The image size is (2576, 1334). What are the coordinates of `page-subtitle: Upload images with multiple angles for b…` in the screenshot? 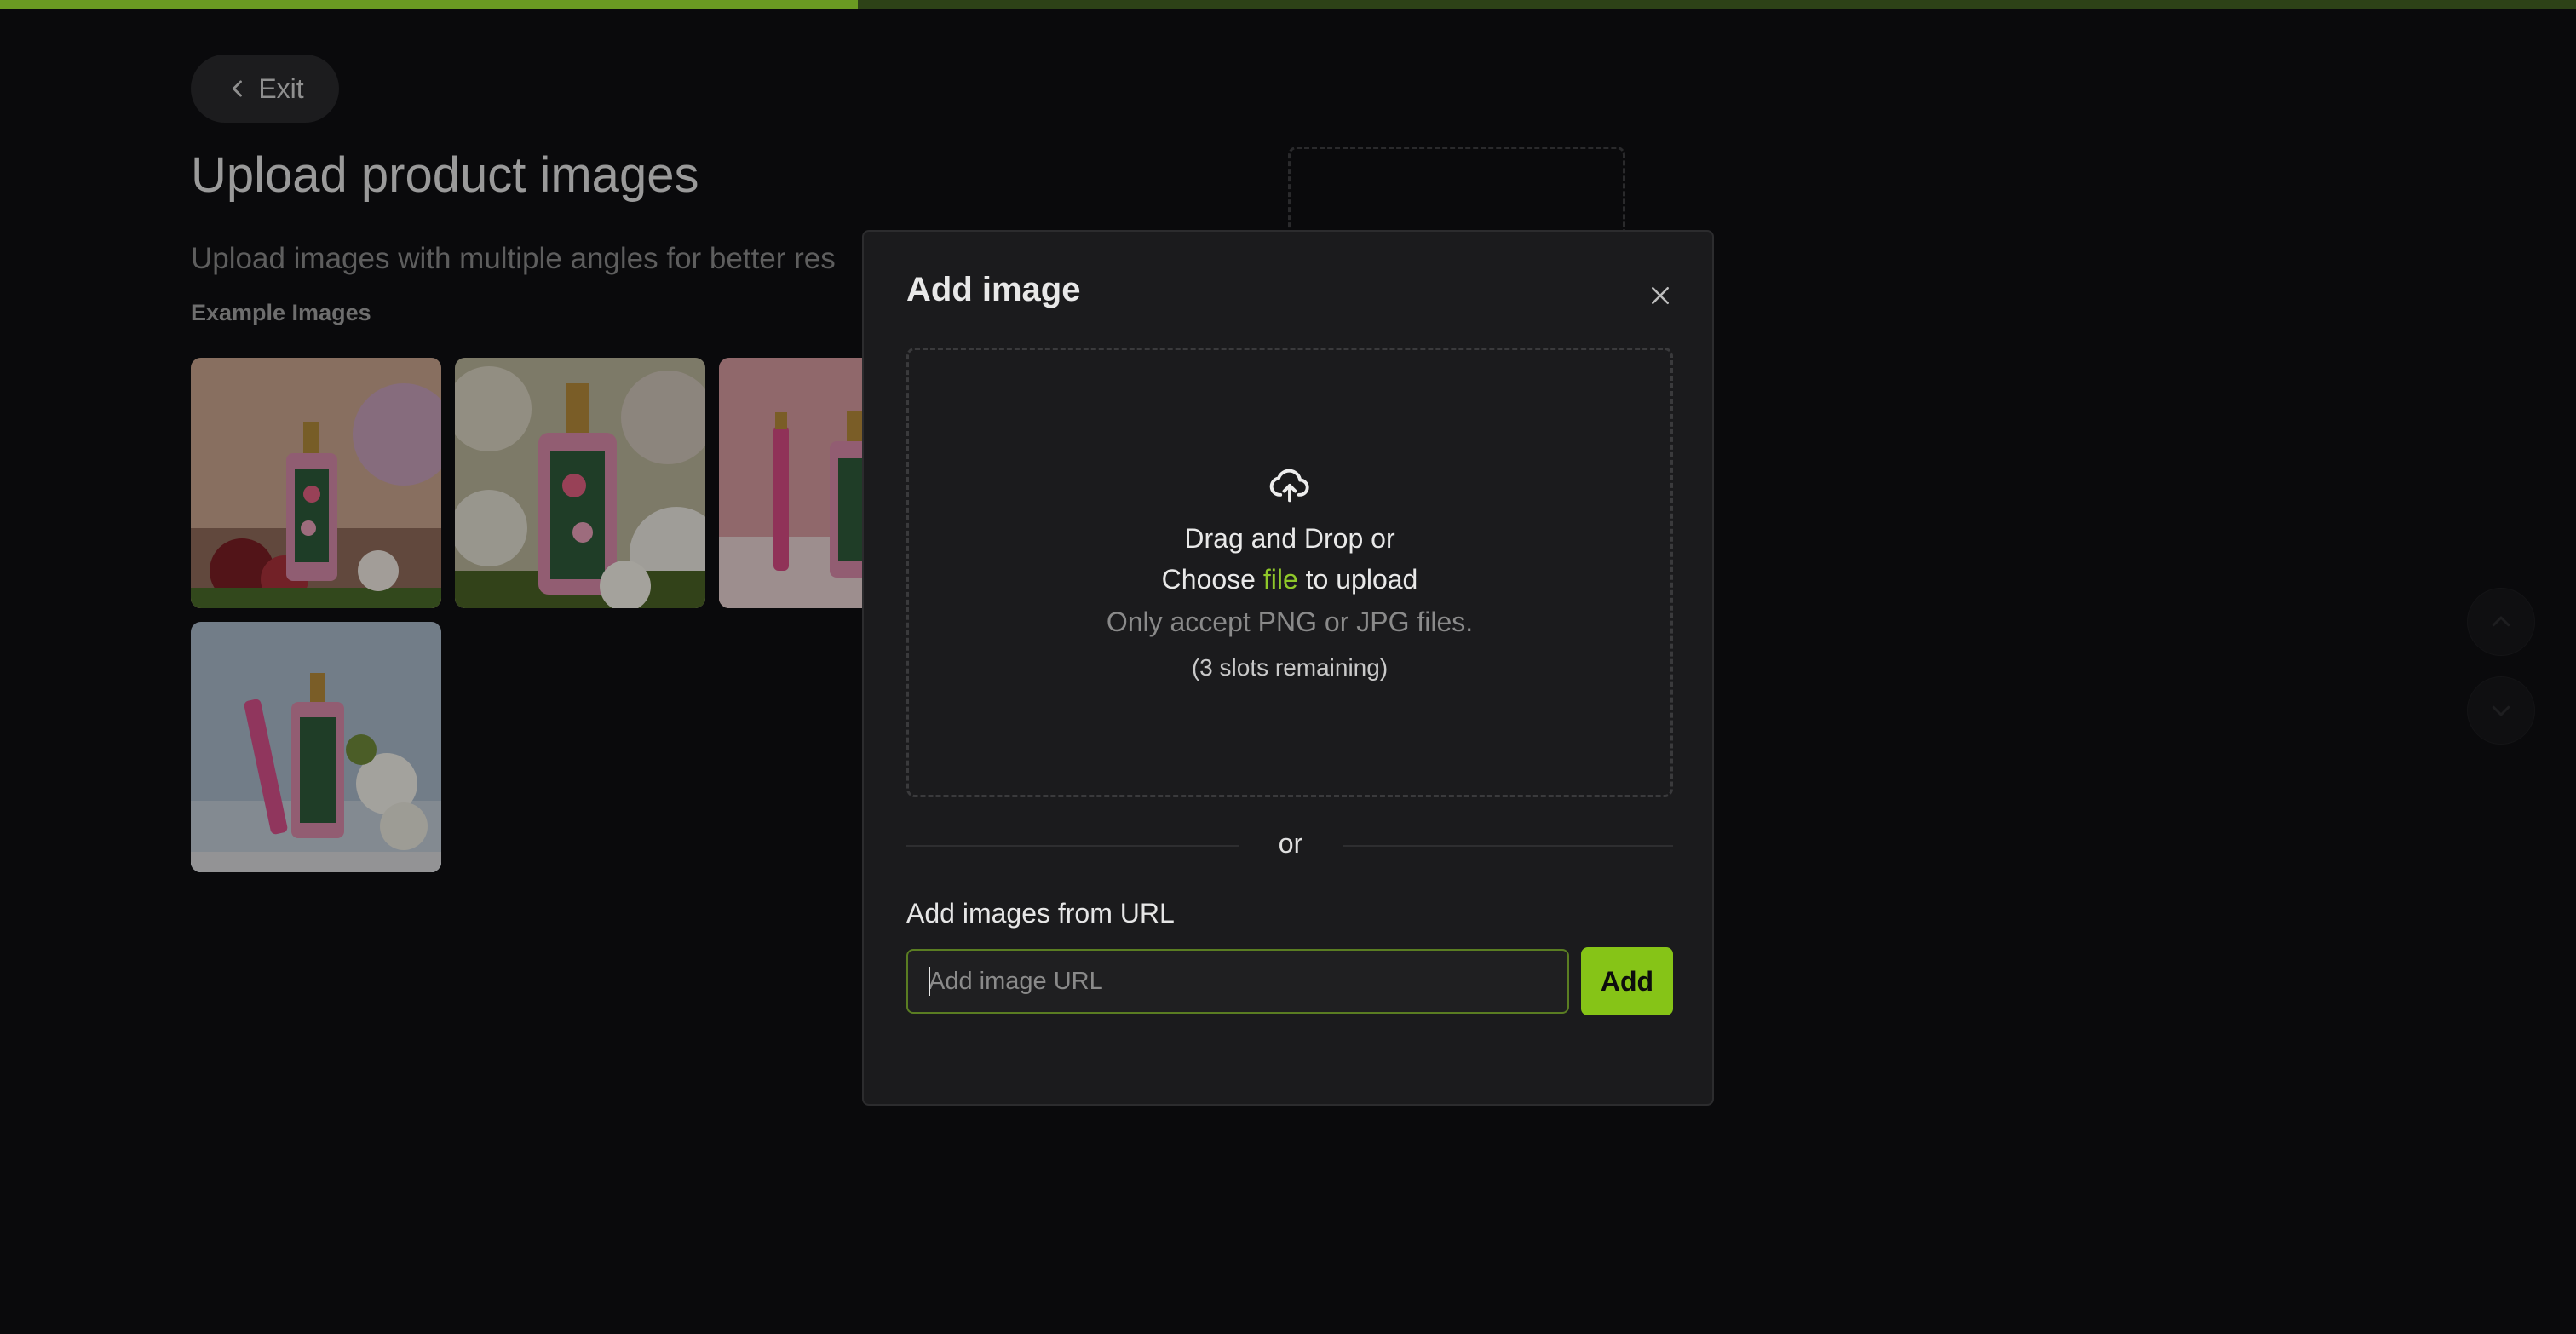 It's located at (513, 258).